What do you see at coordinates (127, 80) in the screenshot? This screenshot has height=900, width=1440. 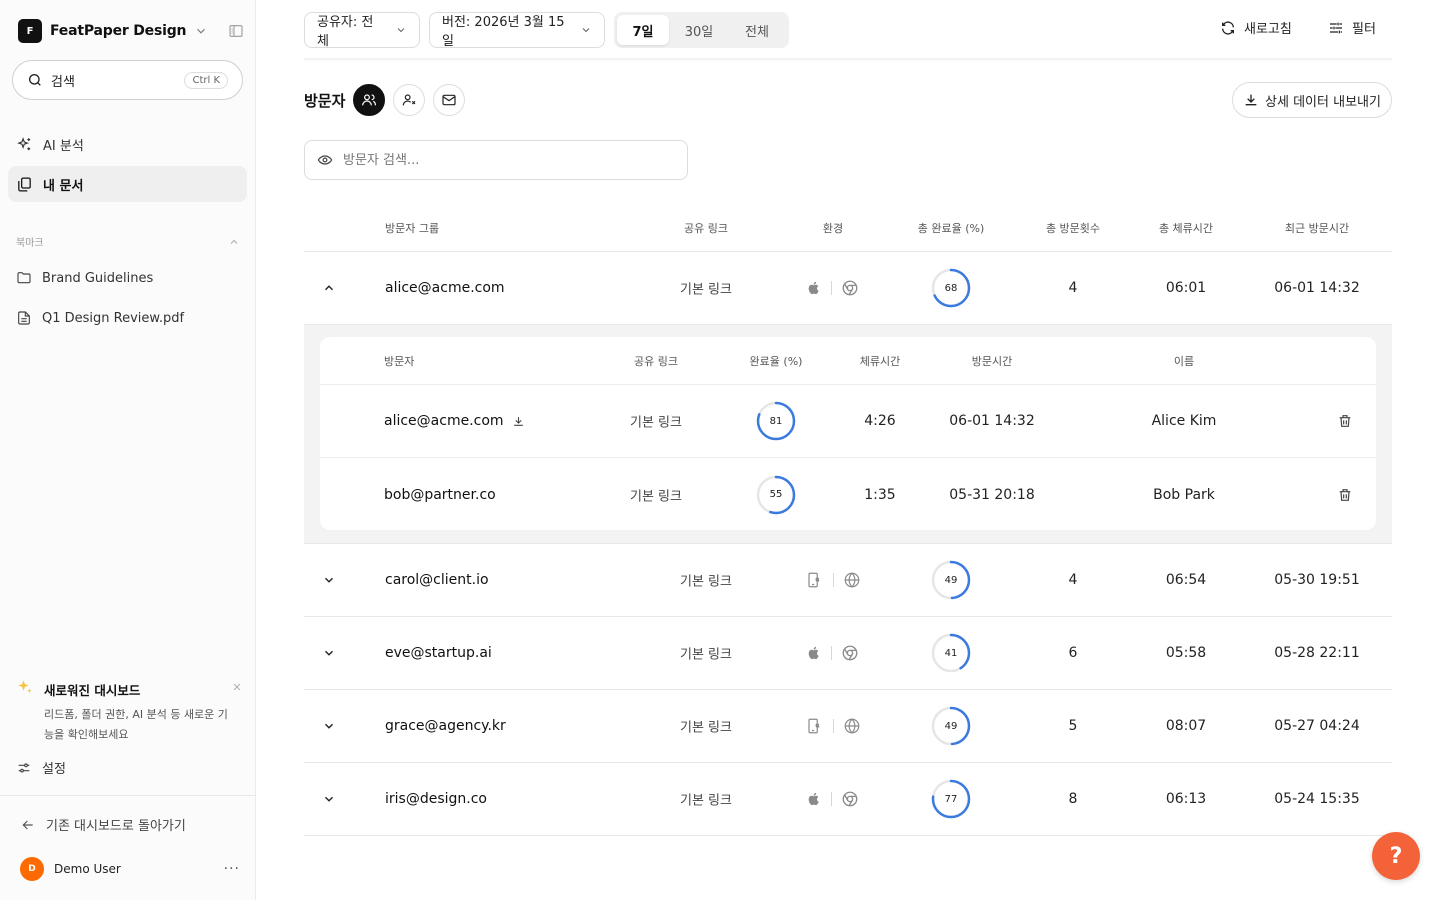 I see `sidebar-search: 검색 Ctrl K` at bounding box center [127, 80].